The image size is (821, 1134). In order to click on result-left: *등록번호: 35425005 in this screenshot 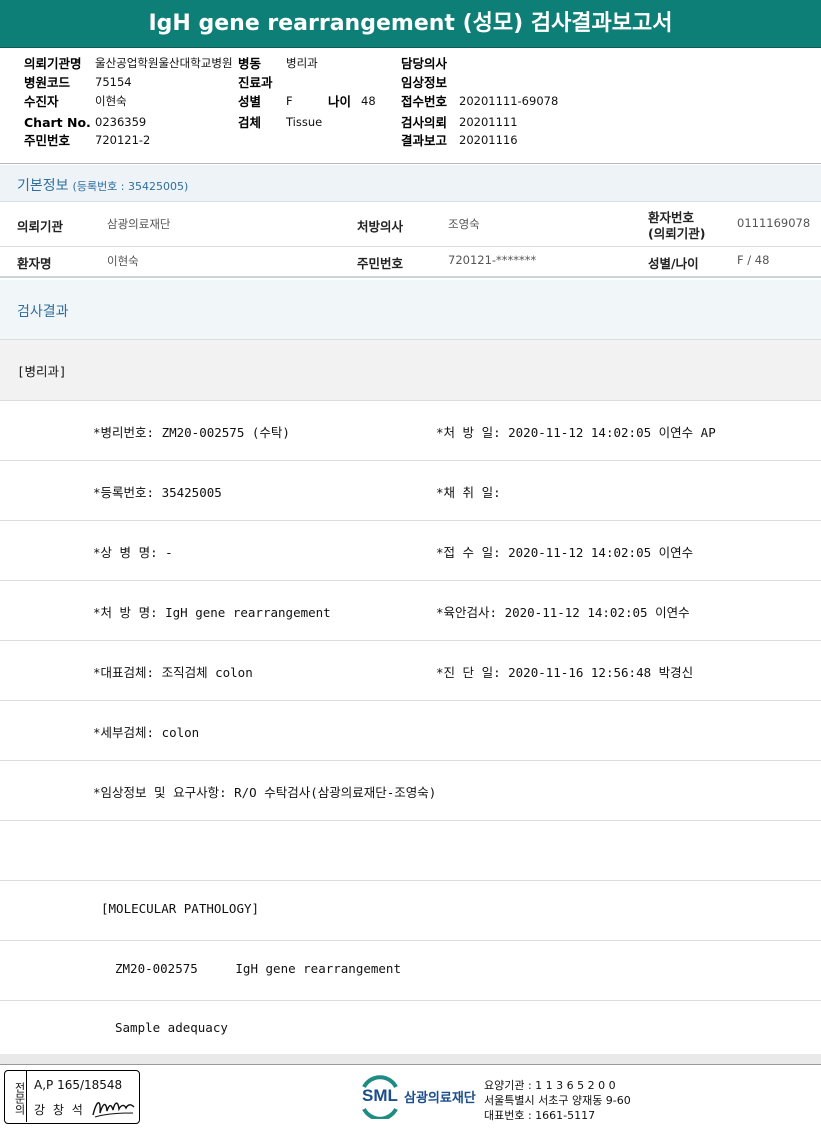, I will do `click(157, 492)`.